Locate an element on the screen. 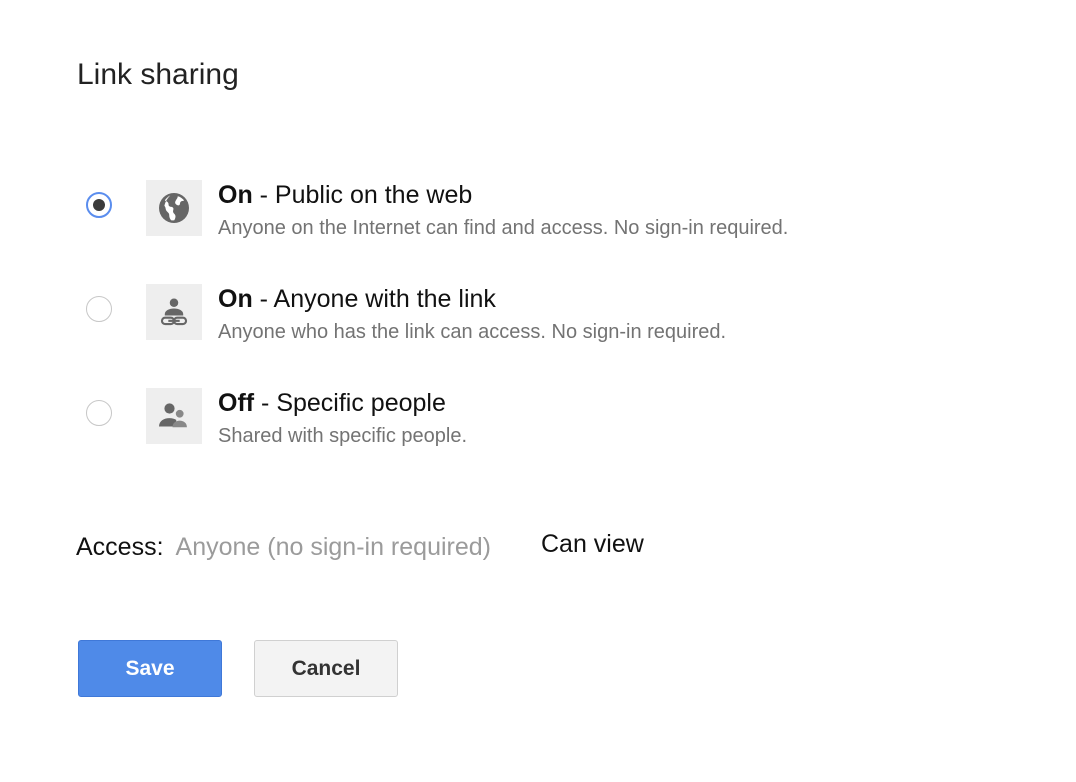 The image size is (1076, 782). permission-dropdown: Can view is located at coordinates (592, 544).